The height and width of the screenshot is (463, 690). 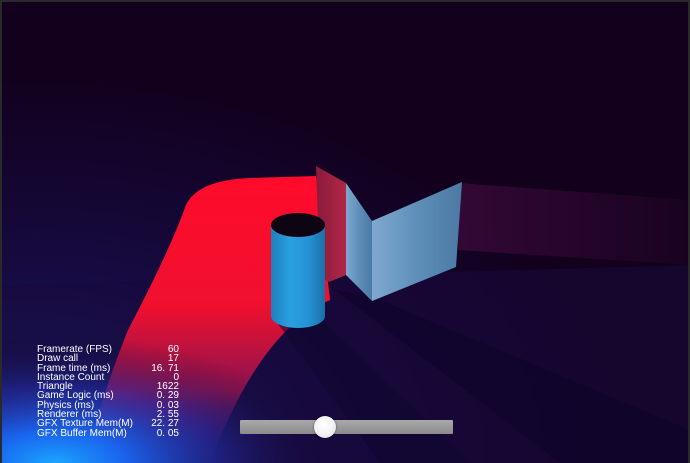 What do you see at coordinates (82, 433) in the screenshot?
I see `stat-label: GFX Buffer Mem(M)` at bounding box center [82, 433].